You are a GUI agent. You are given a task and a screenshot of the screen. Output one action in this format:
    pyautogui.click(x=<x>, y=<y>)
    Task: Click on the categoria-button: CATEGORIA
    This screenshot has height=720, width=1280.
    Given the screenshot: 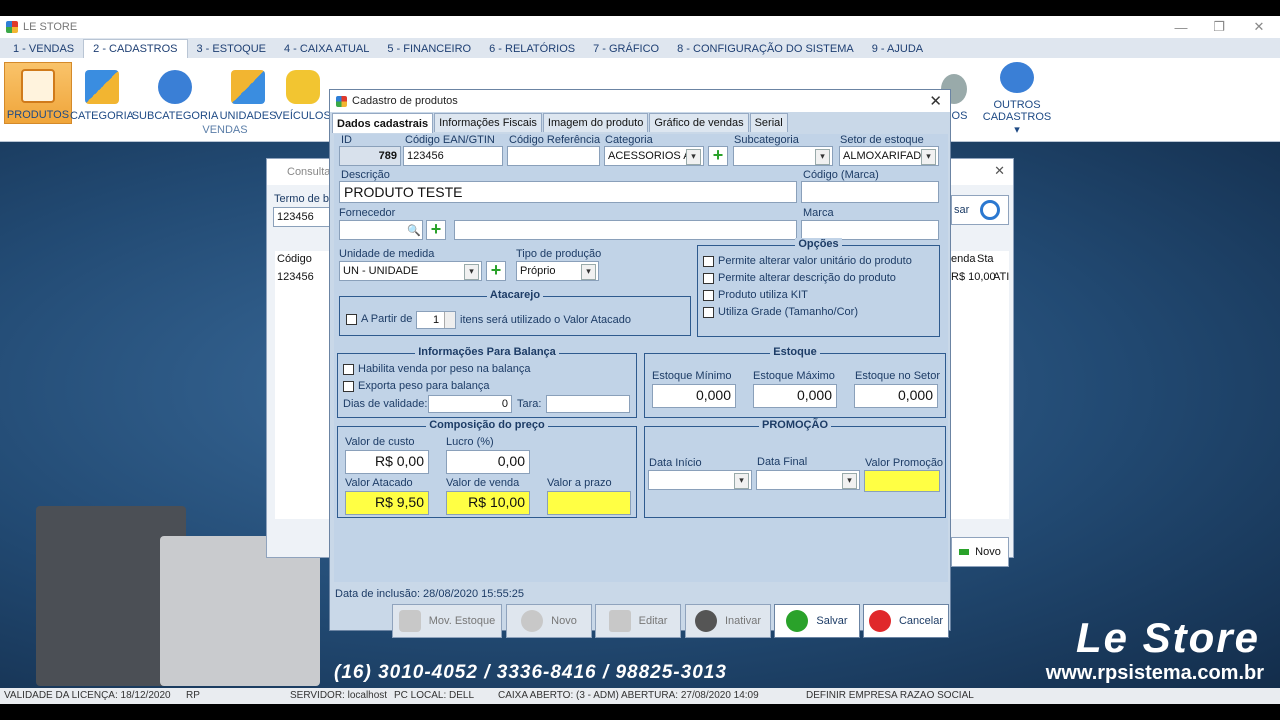 What is the action you would take?
    pyautogui.click(x=102, y=93)
    